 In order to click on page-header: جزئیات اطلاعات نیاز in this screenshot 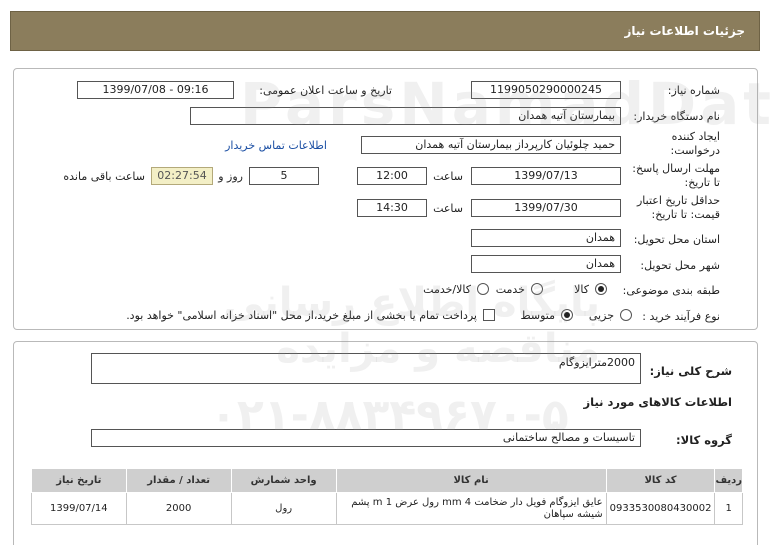, I will do `click(385, 31)`.